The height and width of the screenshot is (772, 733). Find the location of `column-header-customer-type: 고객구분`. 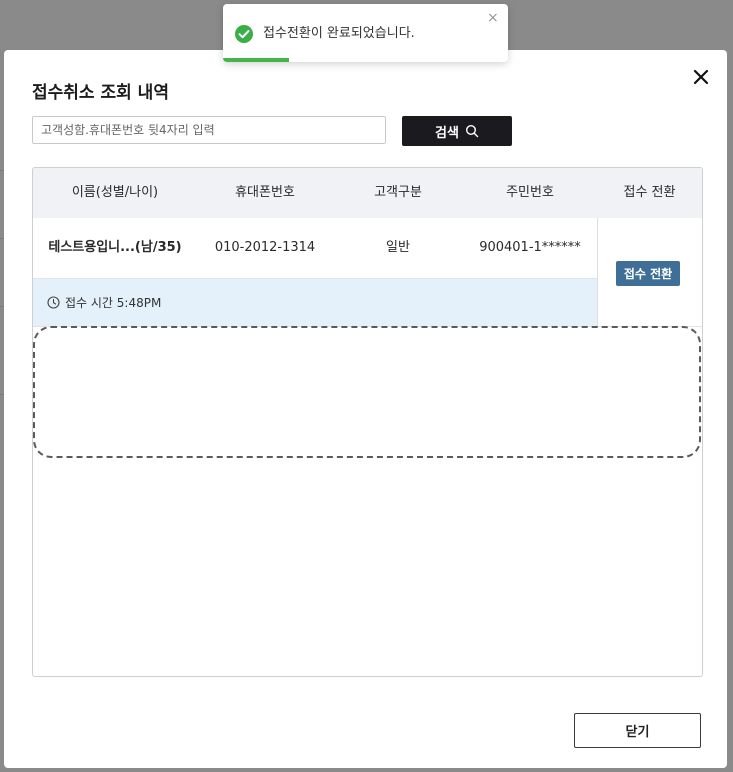

column-header-customer-type: 고객구분 is located at coordinates (398, 192).